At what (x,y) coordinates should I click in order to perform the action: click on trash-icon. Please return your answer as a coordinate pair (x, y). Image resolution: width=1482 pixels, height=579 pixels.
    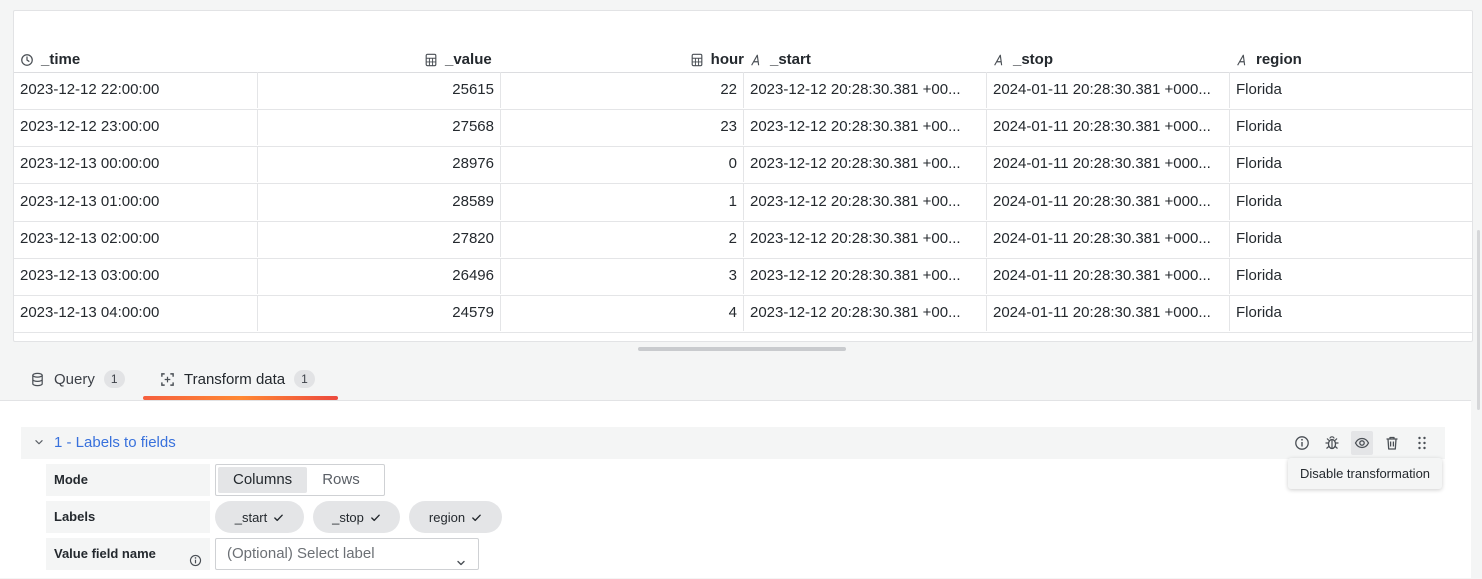
    Looking at the image, I should click on (1392, 443).